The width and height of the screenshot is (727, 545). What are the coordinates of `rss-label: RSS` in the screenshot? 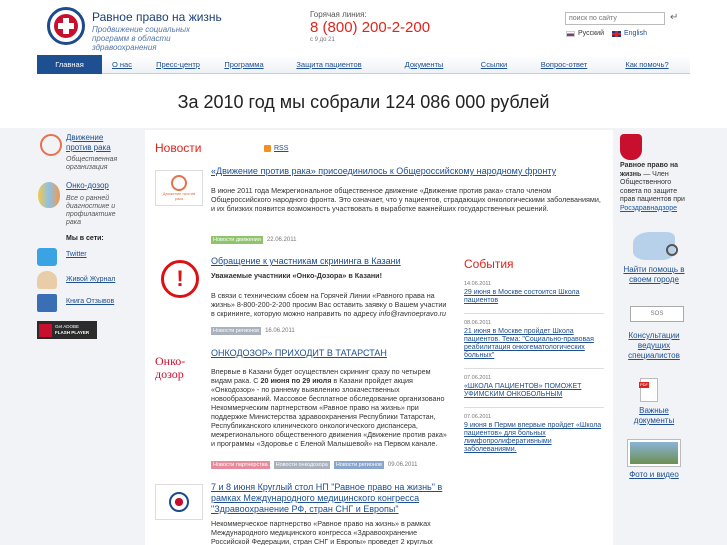 It's located at (281, 148).